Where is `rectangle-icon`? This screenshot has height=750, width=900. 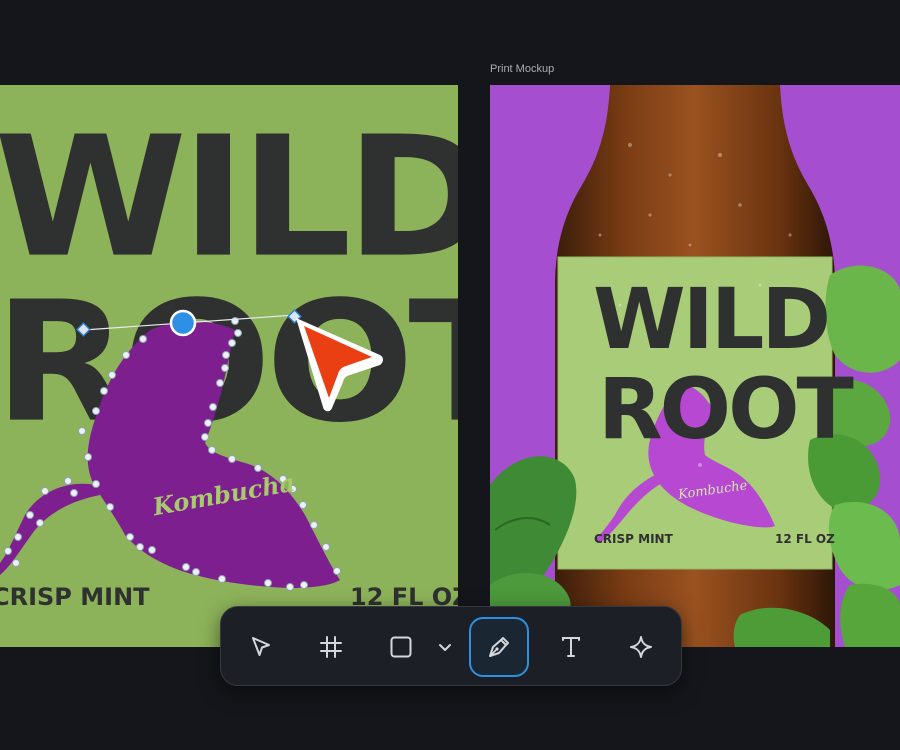
rectangle-icon is located at coordinates (401, 647).